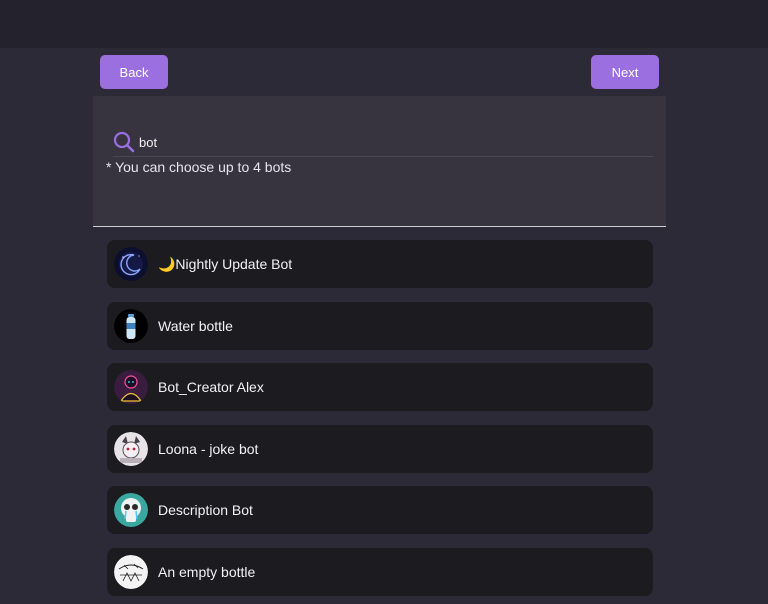 The height and width of the screenshot is (604, 768). What do you see at coordinates (131, 572) in the screenshot?
I see `sketch-drawing-avatar` at bounding box center [131, 572].